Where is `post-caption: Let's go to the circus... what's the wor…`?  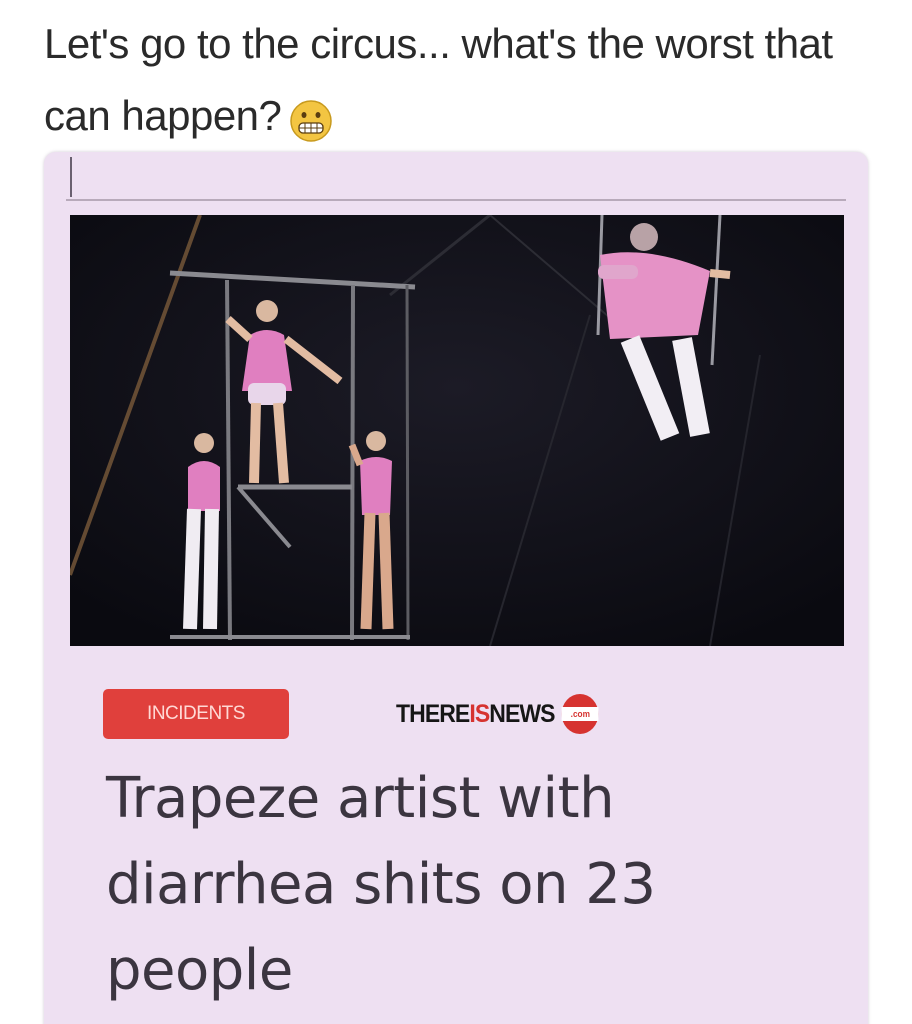 post-caption: Let's go to the circus... what's the wor… is located at coordinates (459, 80).